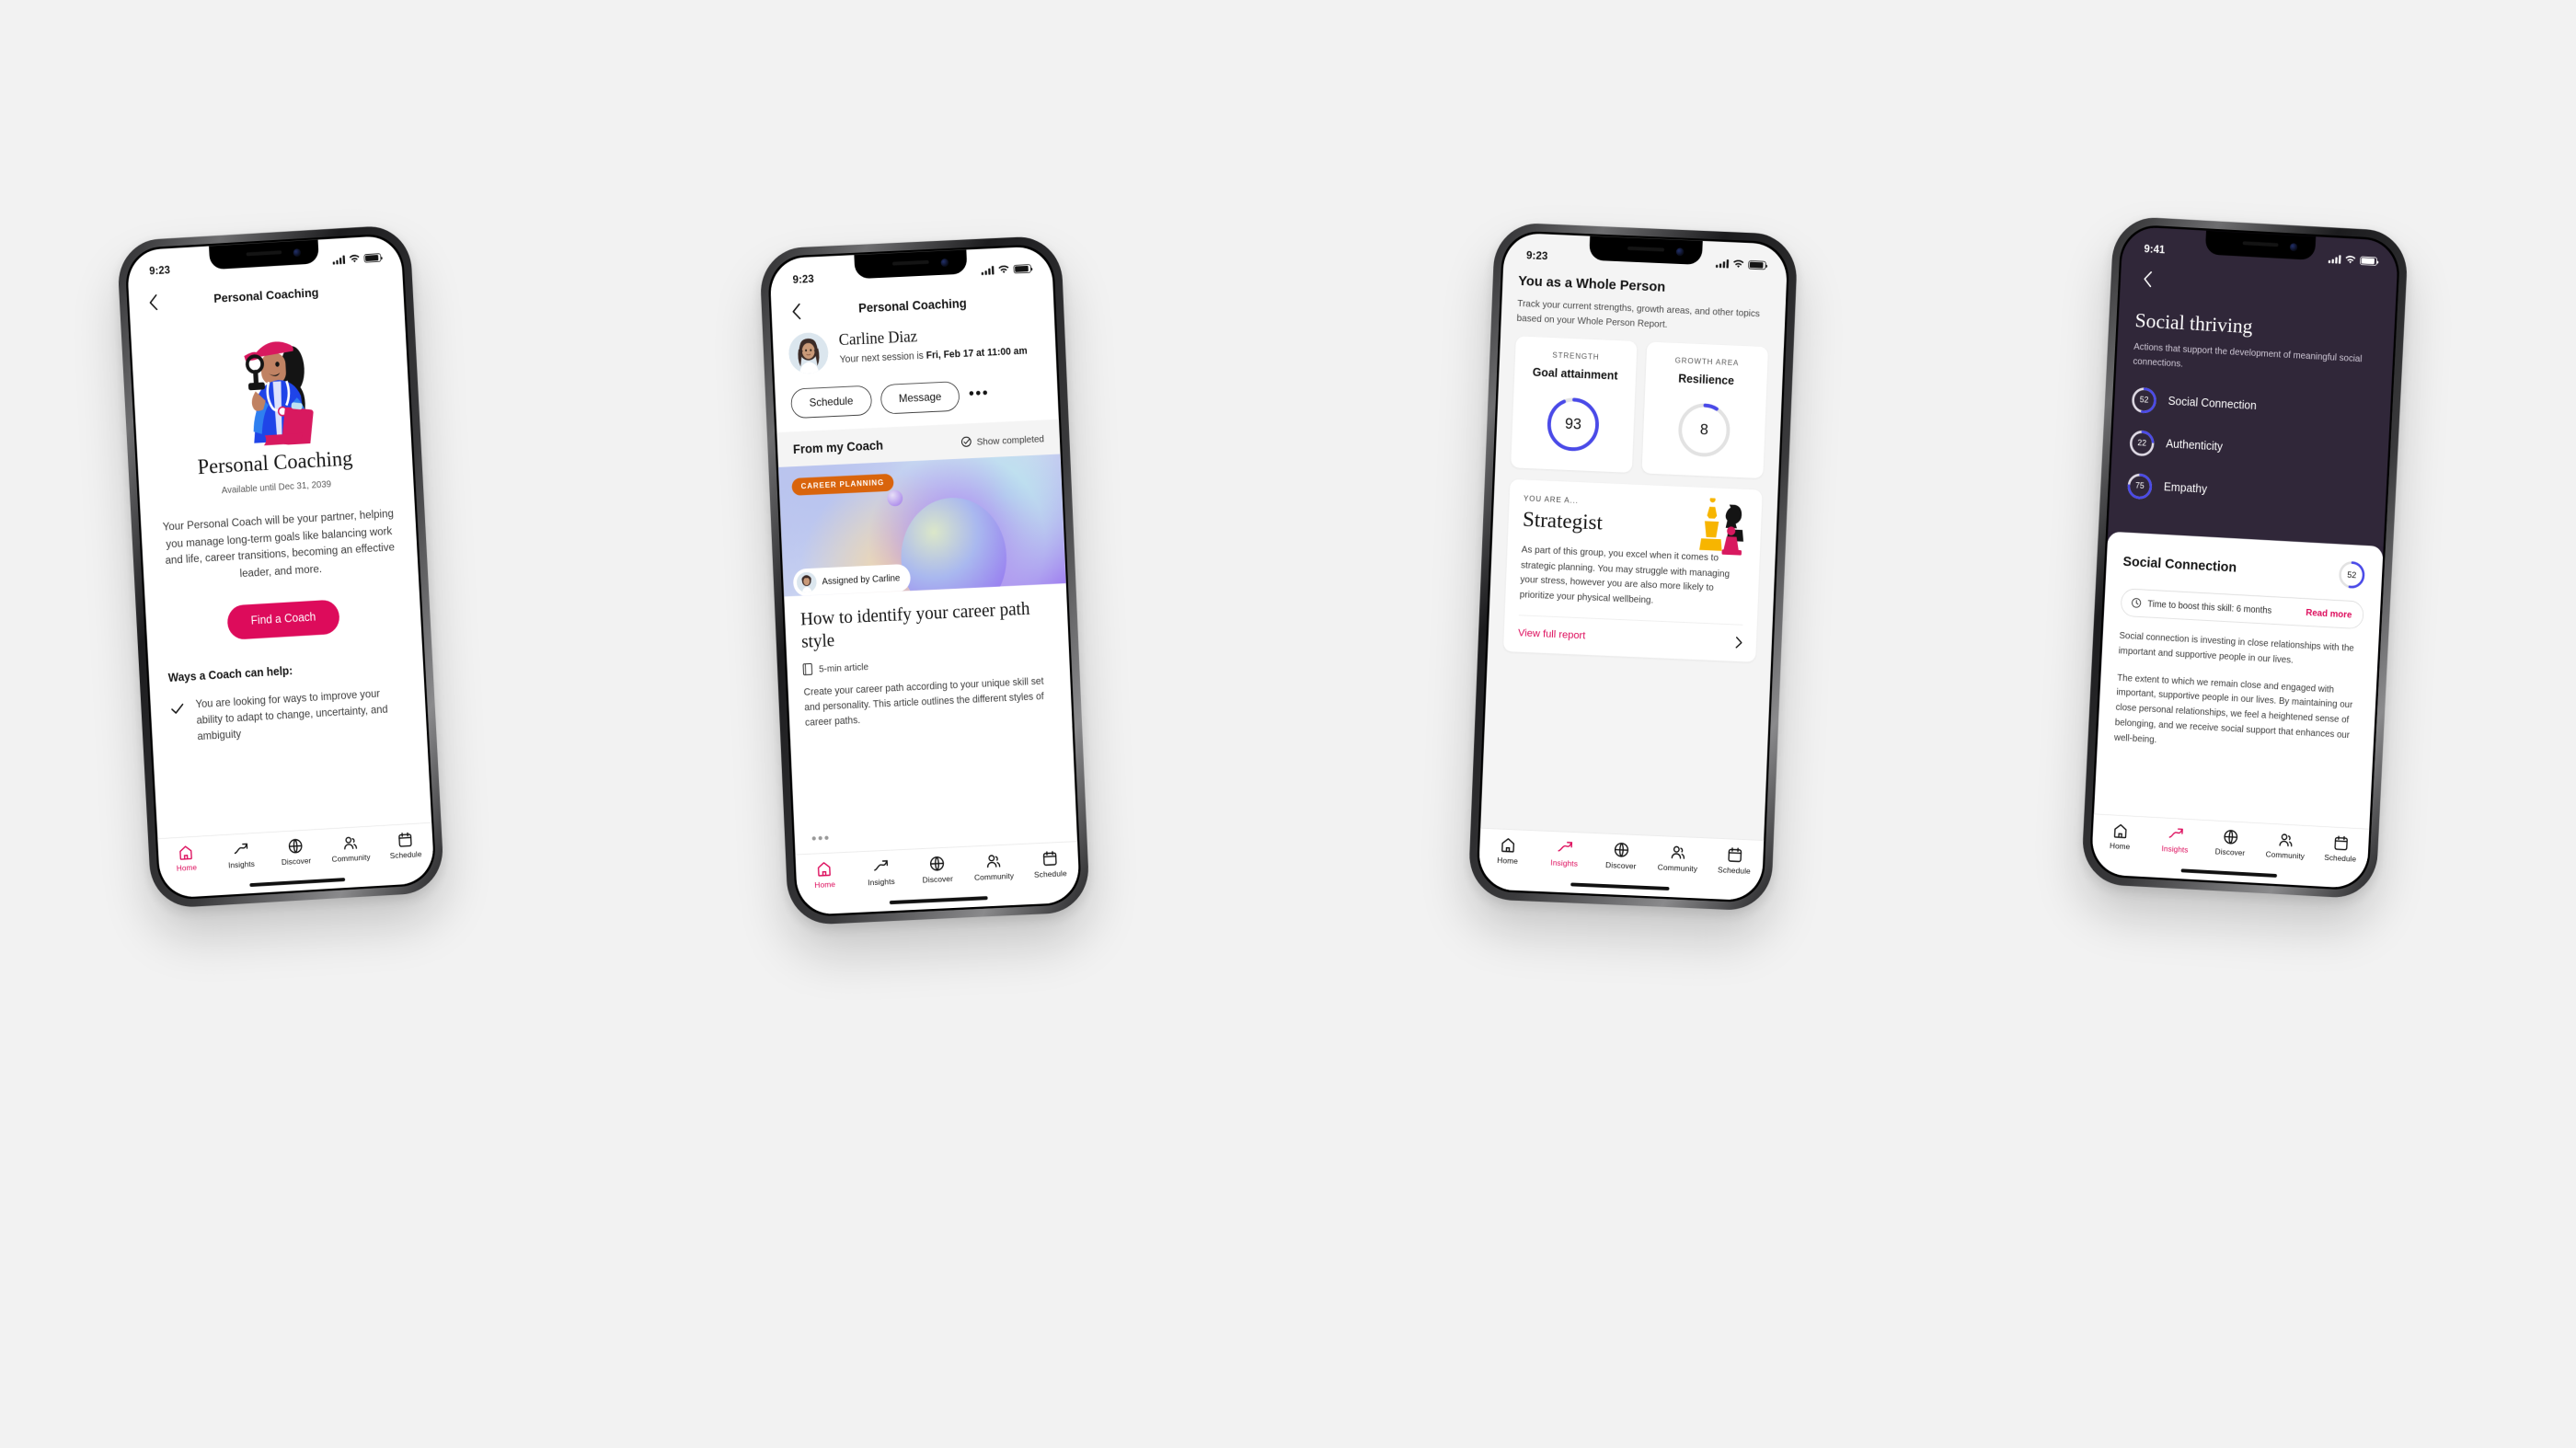  I want to click on progress-ring-detail: 52, so click(2352, 574).